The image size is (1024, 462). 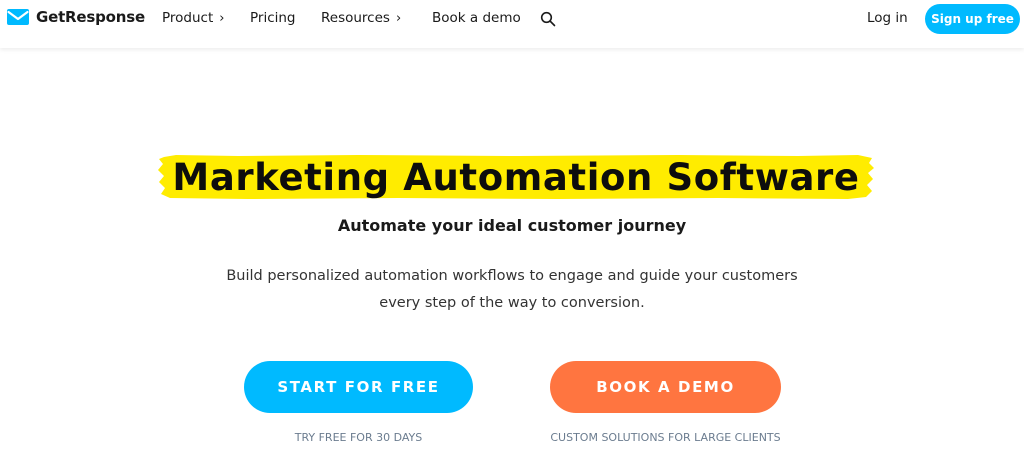 I want to click on nav-book-a-demo-label: Book a demo, so click(x=476, y=18).